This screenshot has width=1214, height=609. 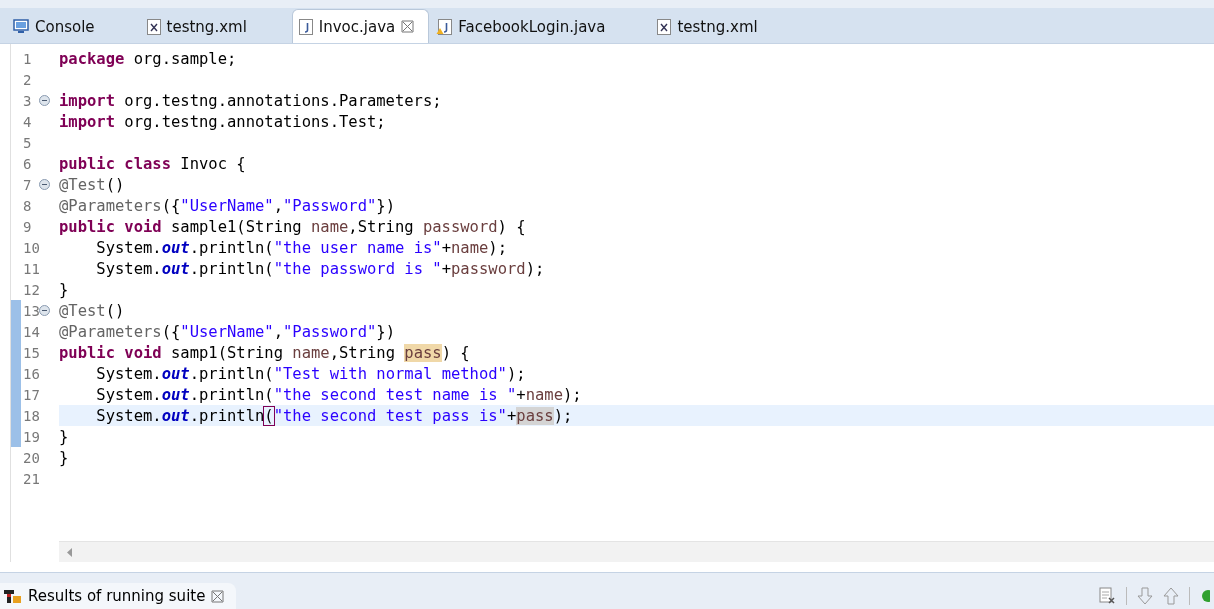 I want to click on java-file-icon, so click(x=305, y=26).